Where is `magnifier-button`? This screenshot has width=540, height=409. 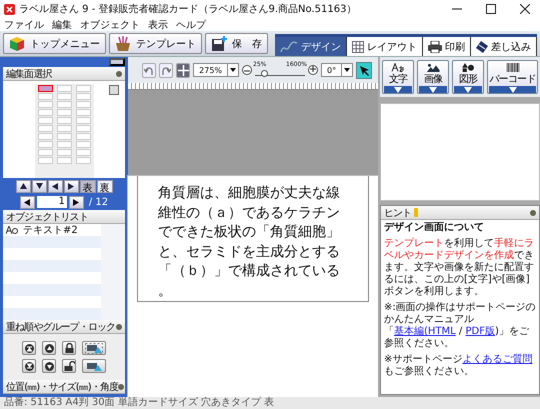
magnifier-button is located at coordinates (114, 90).